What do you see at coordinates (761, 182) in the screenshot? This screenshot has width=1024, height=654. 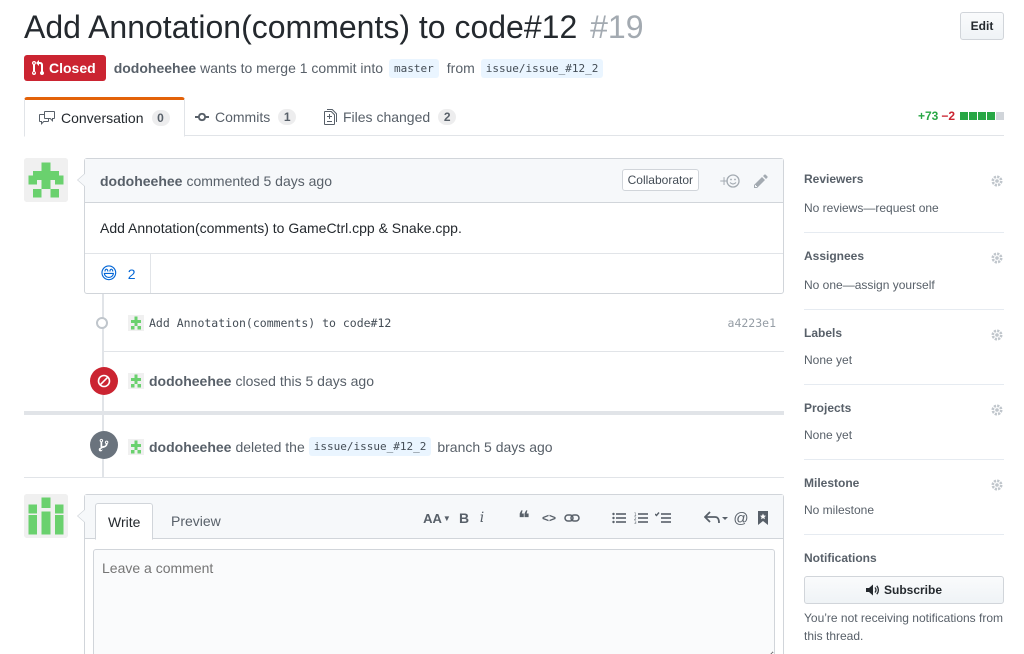 I see `pencil-icon` at bounding box center [761, 182].